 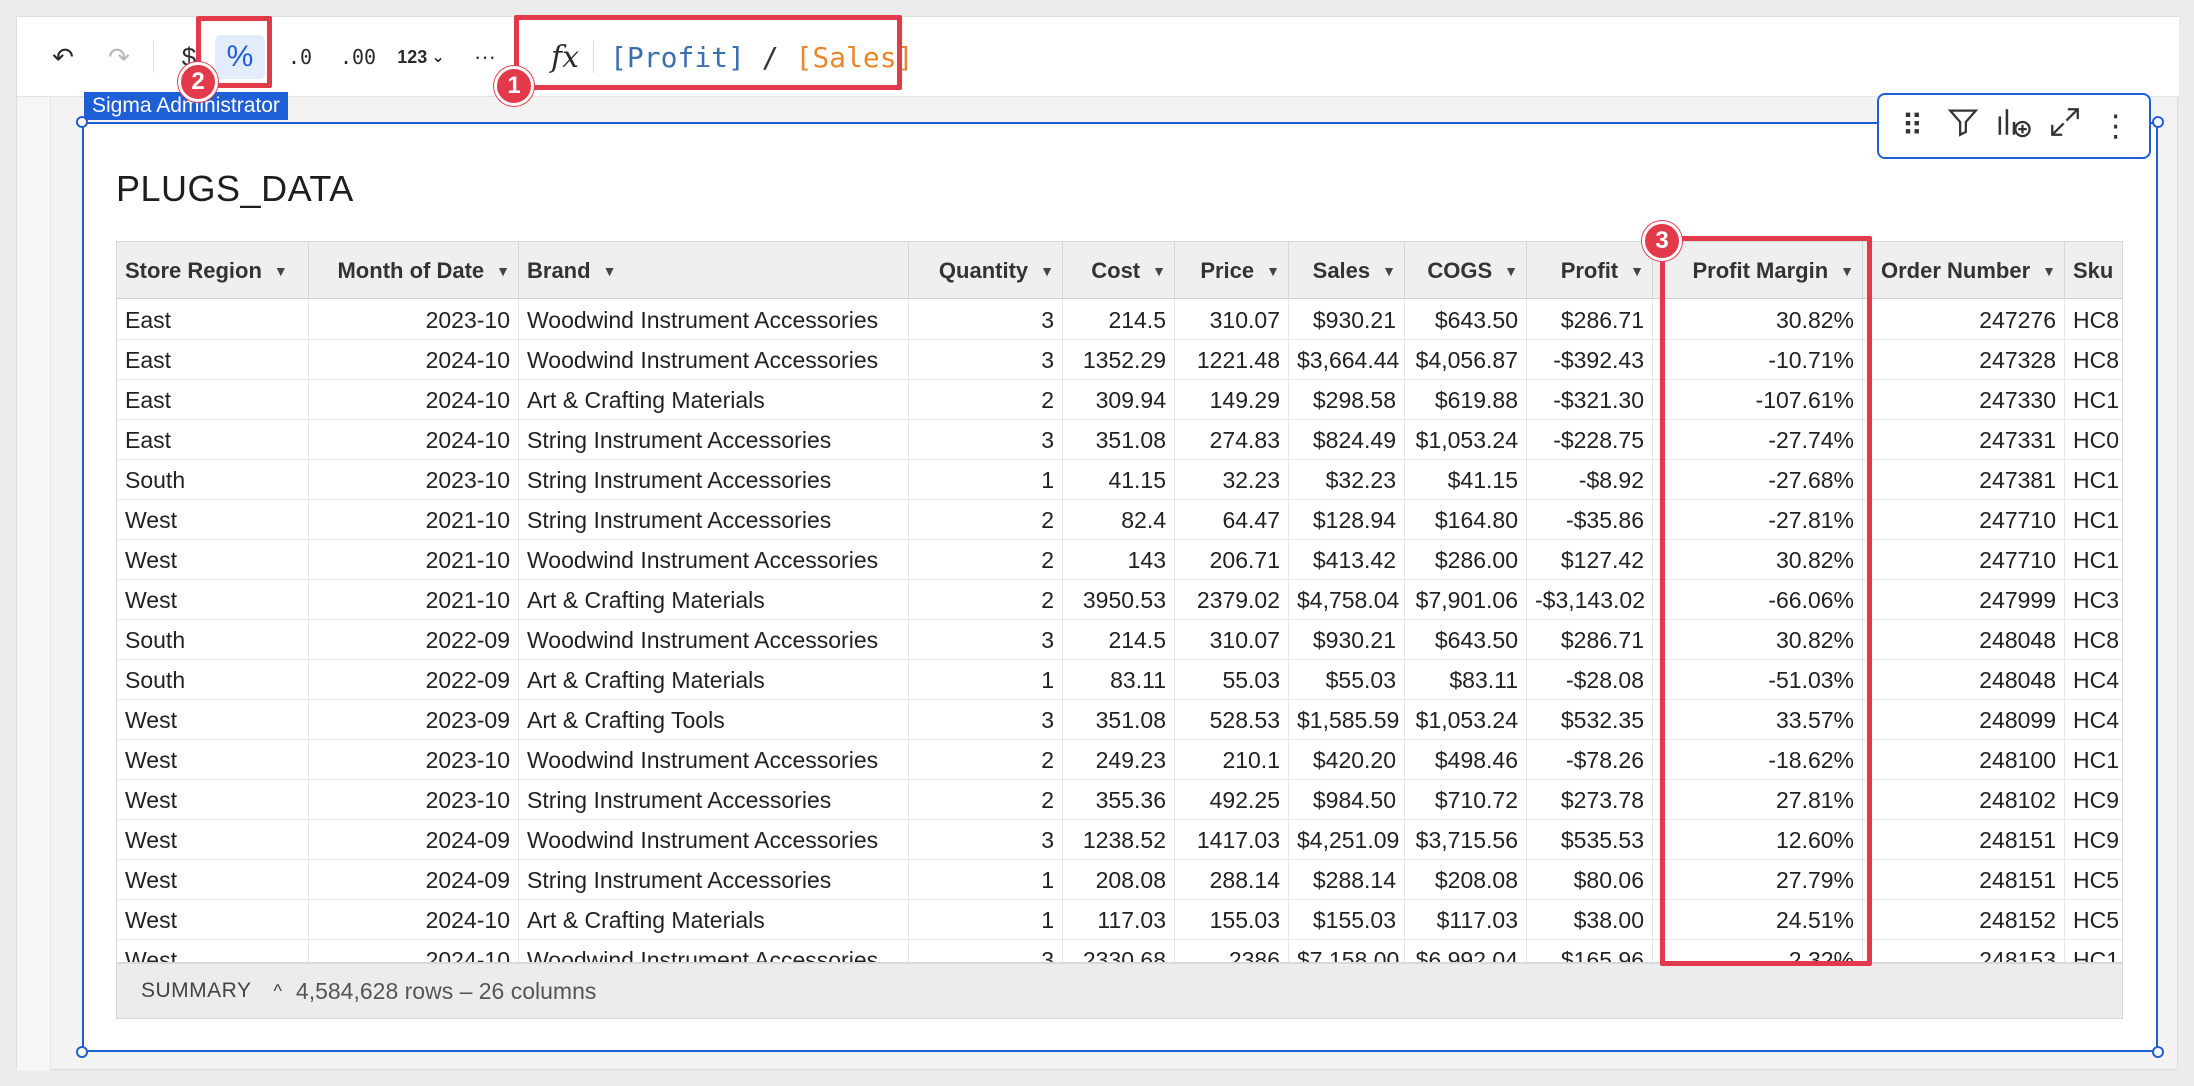 I want to click on column-header: Order Number ▼, so click(x=1964, y=270).